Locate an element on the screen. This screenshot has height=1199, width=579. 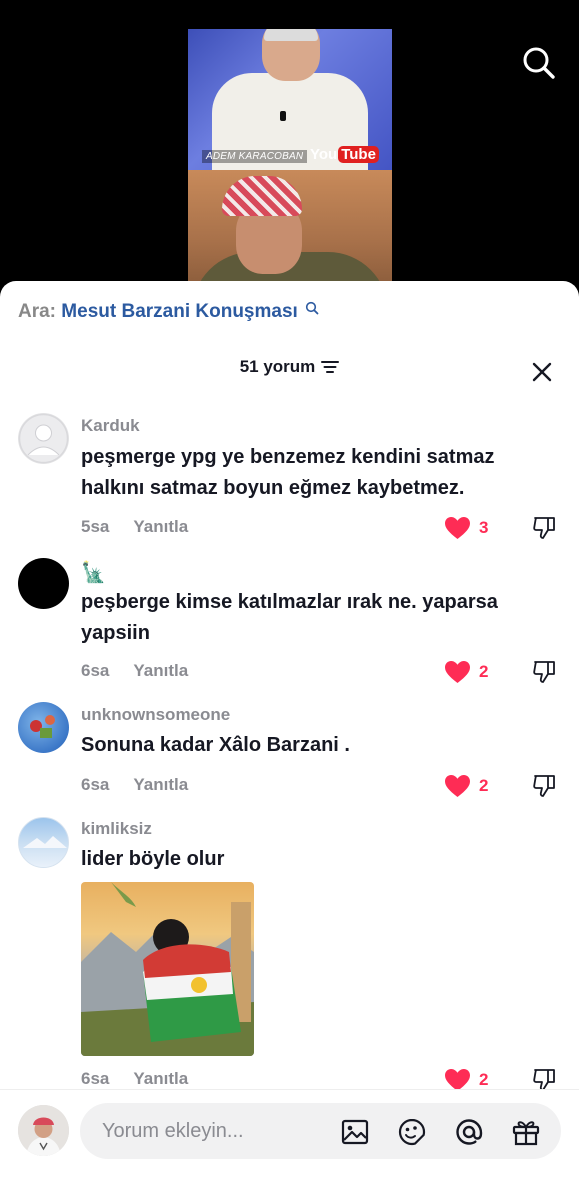
search-term: Mesut Barzani Konuşması is located at coordinates (179, 311).